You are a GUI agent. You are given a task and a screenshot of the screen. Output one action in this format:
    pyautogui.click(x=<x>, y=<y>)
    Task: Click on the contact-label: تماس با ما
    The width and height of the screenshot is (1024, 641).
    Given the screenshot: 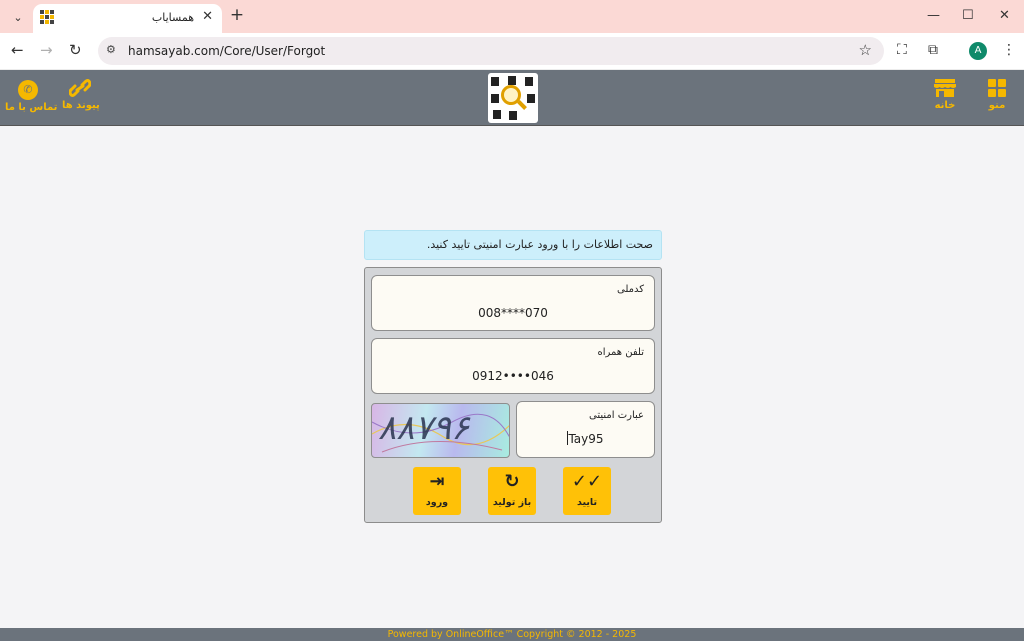 What is the action you would take?
    pyautogui.click(x=31, y=107)
    